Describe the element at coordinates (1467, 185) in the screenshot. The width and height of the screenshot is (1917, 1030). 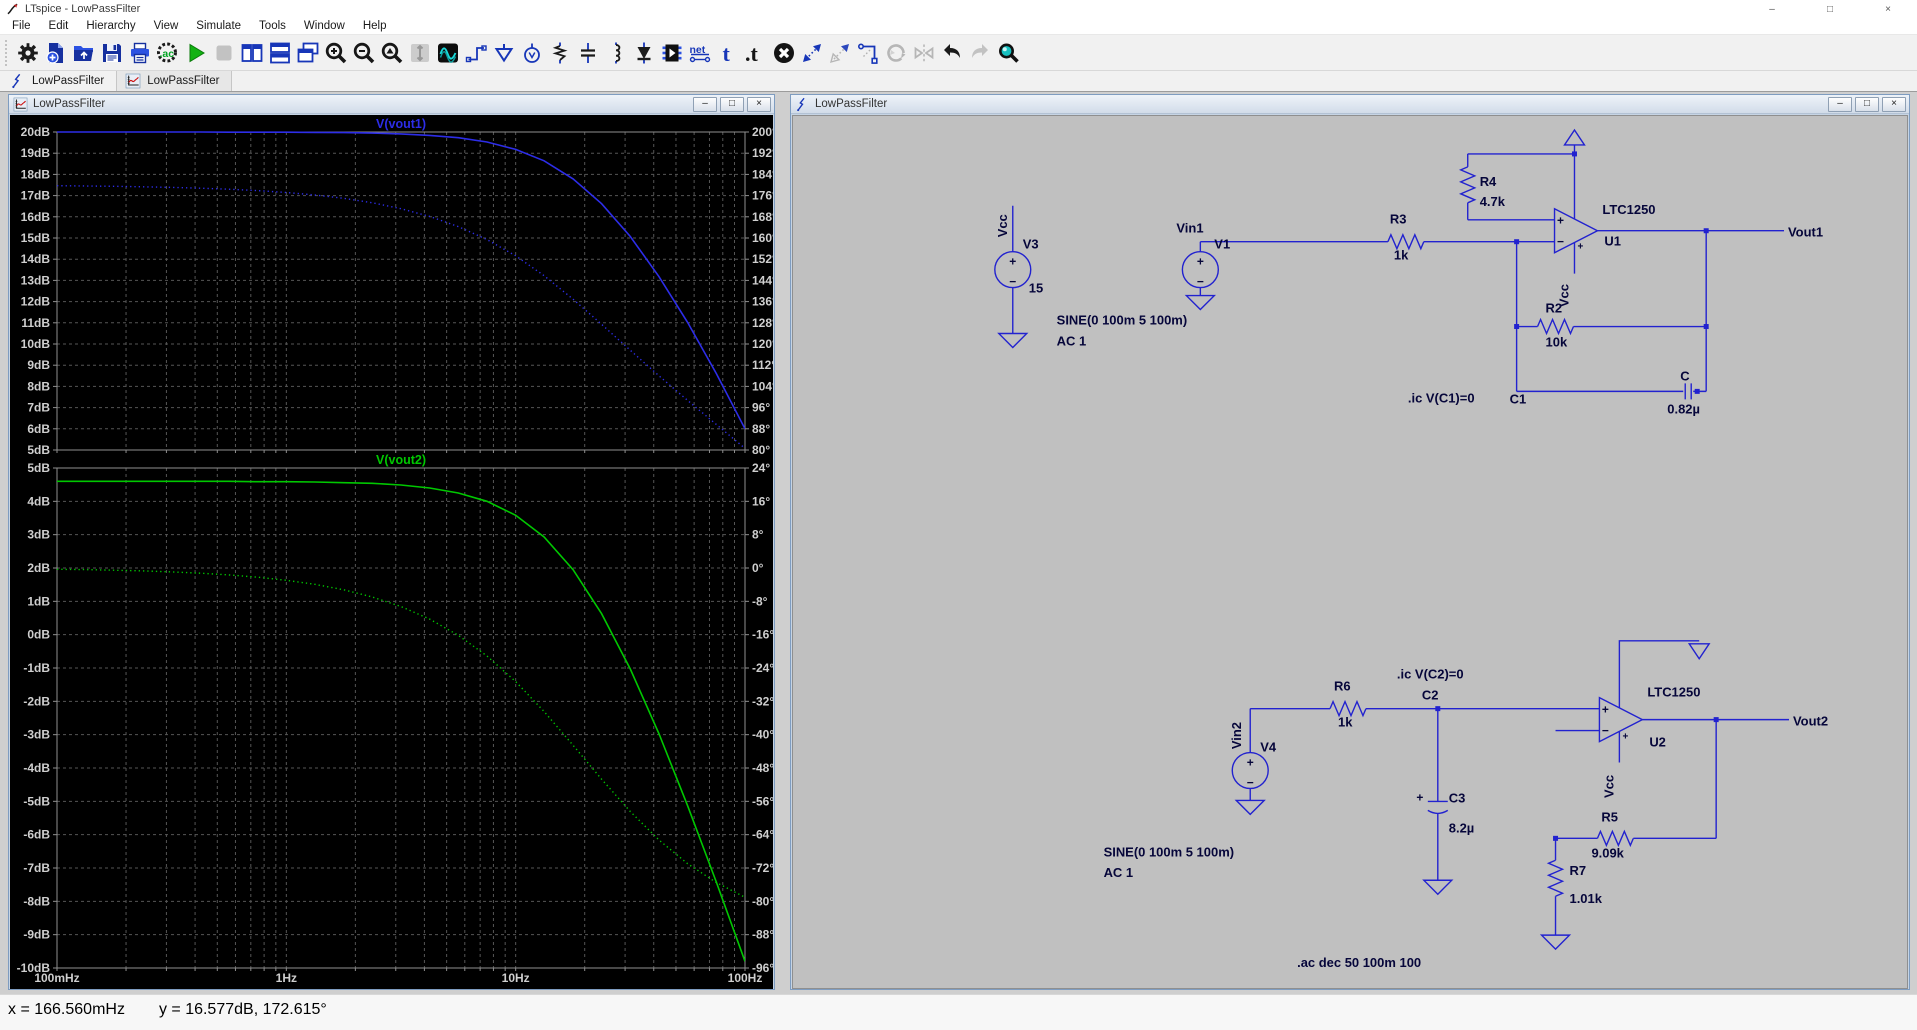
I see `resistor-r4` at that location.